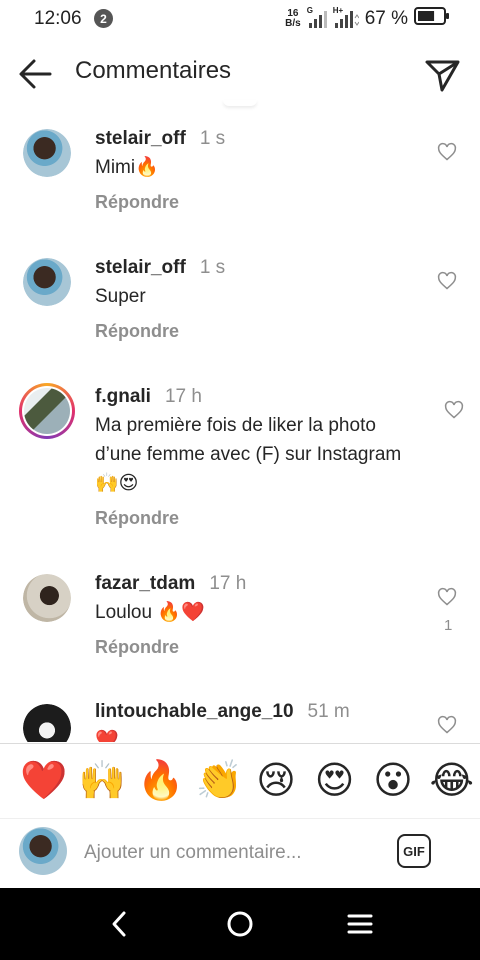  I want to click on emoji-heart-button: ❤️, so click(43, 780).